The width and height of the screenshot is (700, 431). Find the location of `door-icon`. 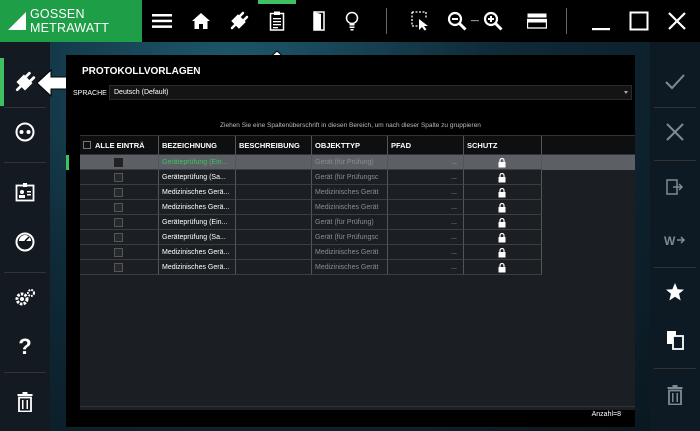

door-icon is located at coordinates (319, 21).